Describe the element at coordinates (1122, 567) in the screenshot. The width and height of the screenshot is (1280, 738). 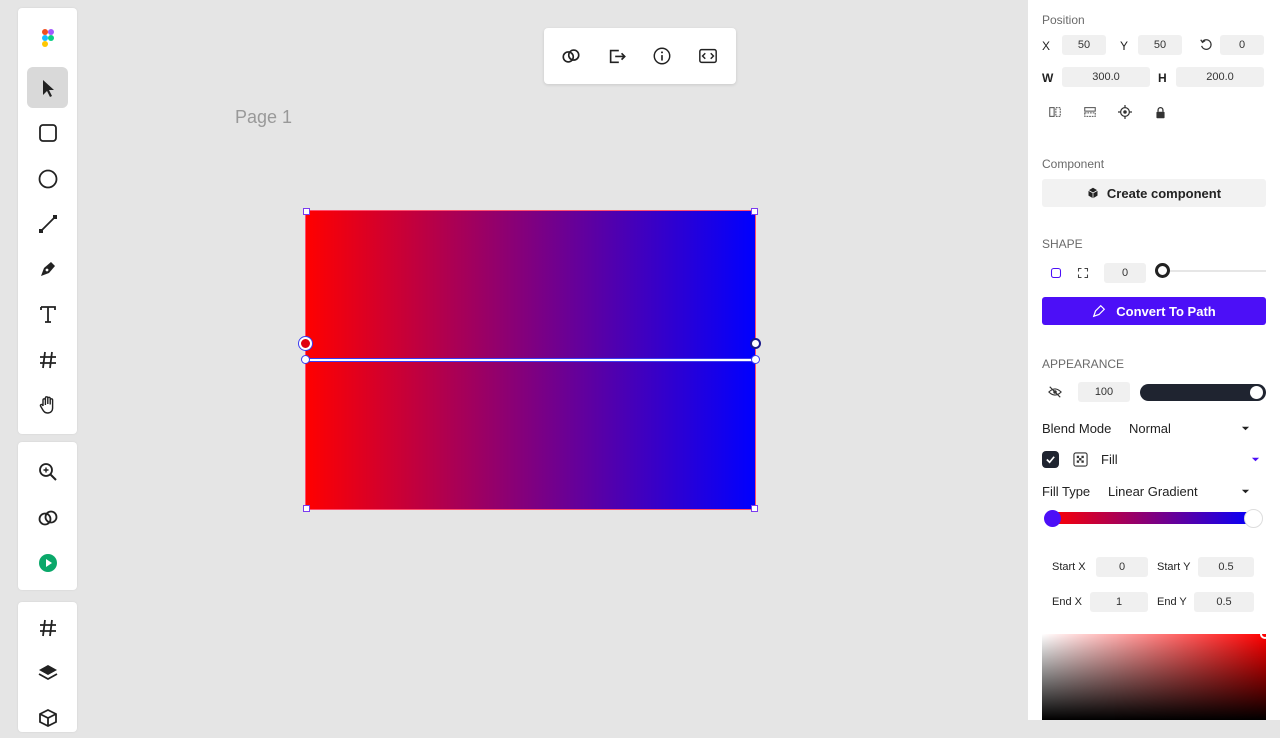
I see `start-x-field: 0` at that location.